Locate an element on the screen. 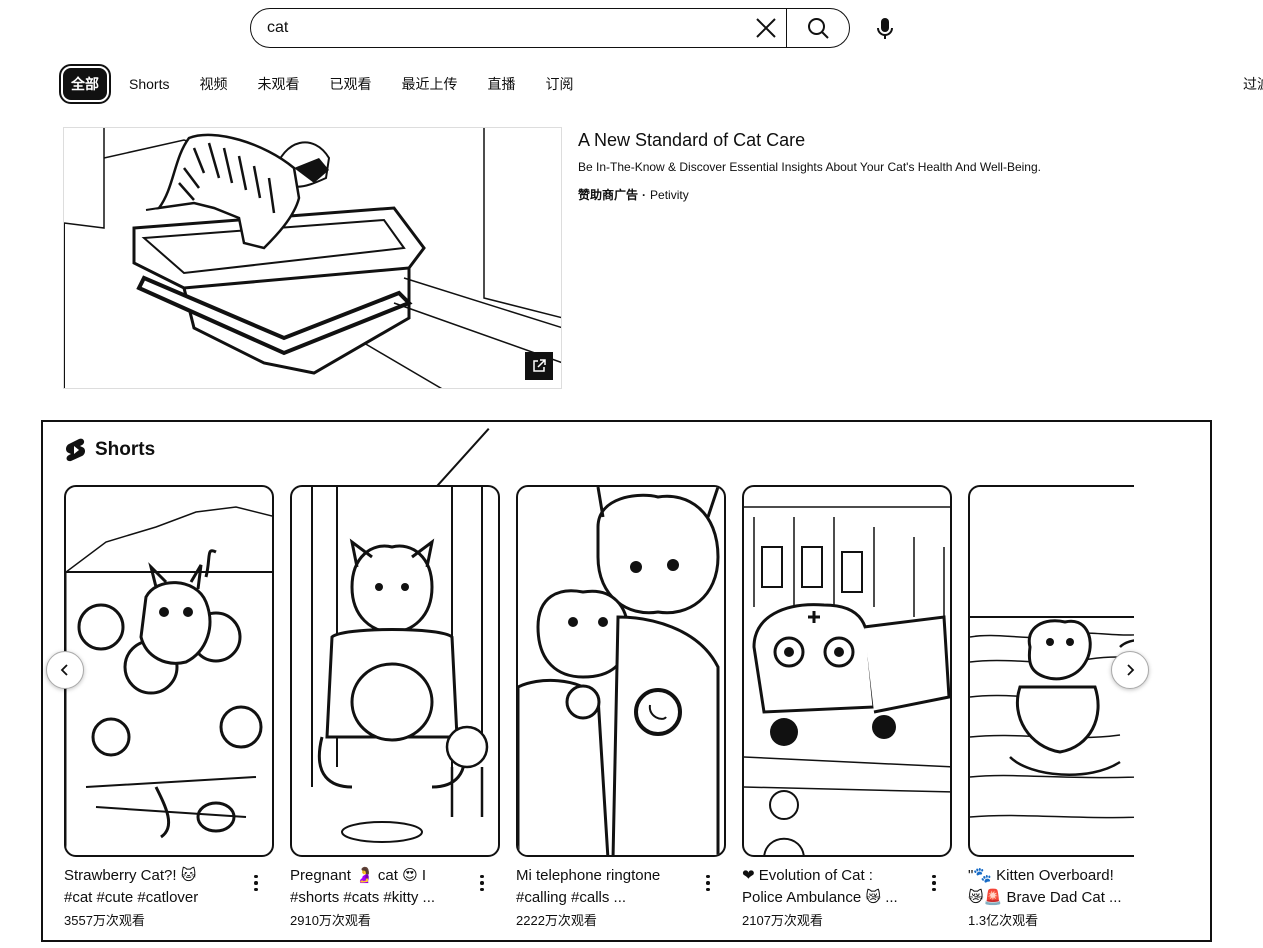  voice-search-button is located at coordinates (885, 29).